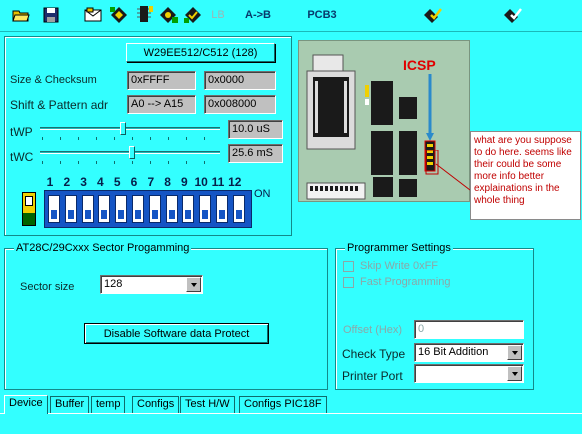 The image size is (582, 434). What do you see at coordinates (512, 15) in the screenshot?
I see `chip-erase-icon` at bounding box center [512, 15].